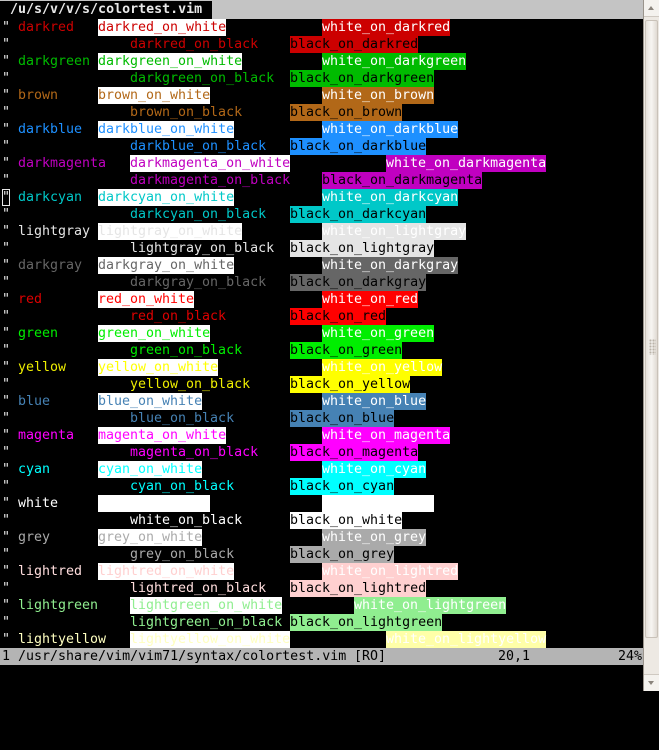 Image resolution: width=659 pixels, height=750 pixels. I want to click on black-on-bg-sample: black_on_grey, so click(342, 554).